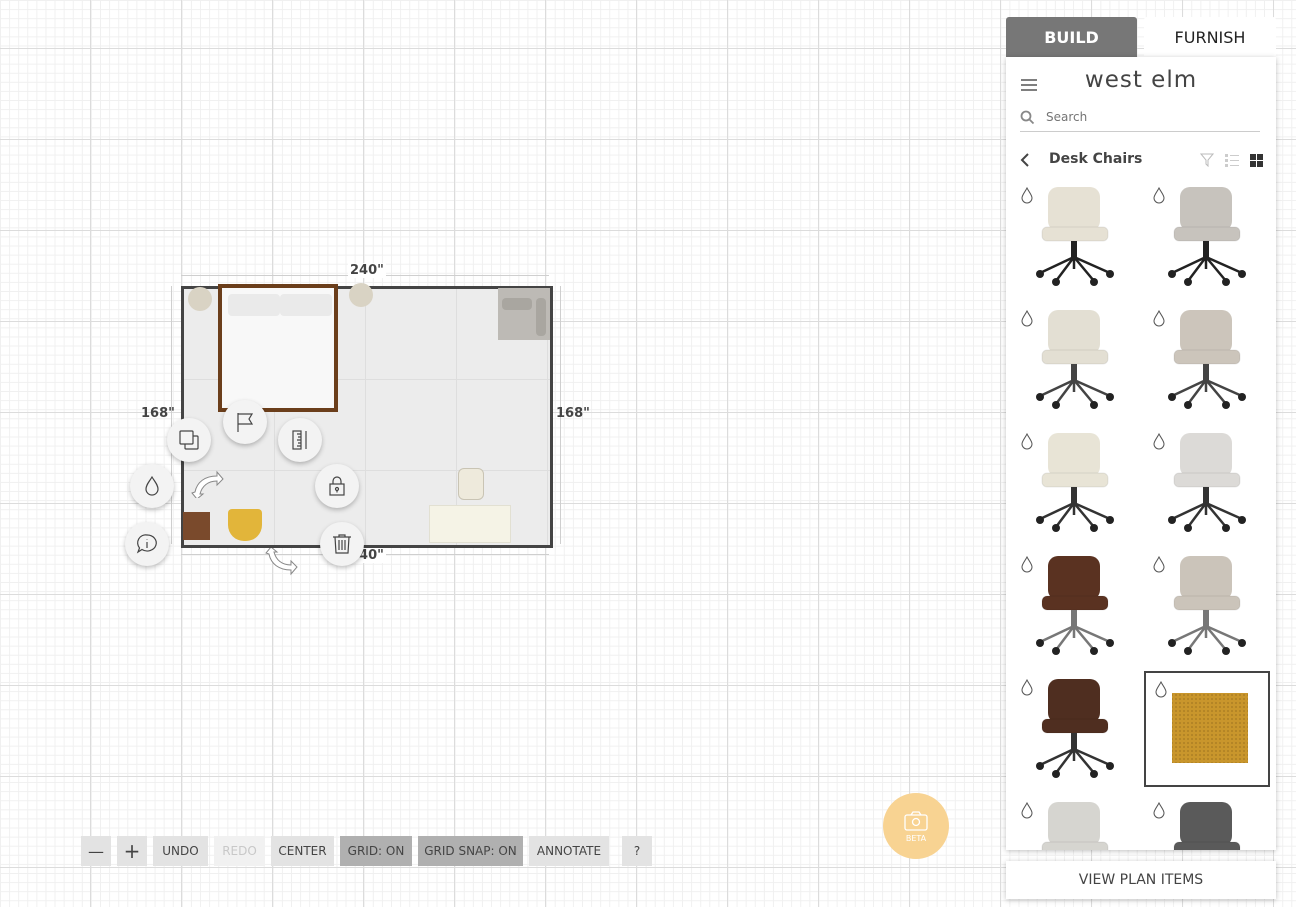 The width and height of the screenshot is (1296, 907). I want to click on annotate-button: ANNOTATE, so click(569, 851).